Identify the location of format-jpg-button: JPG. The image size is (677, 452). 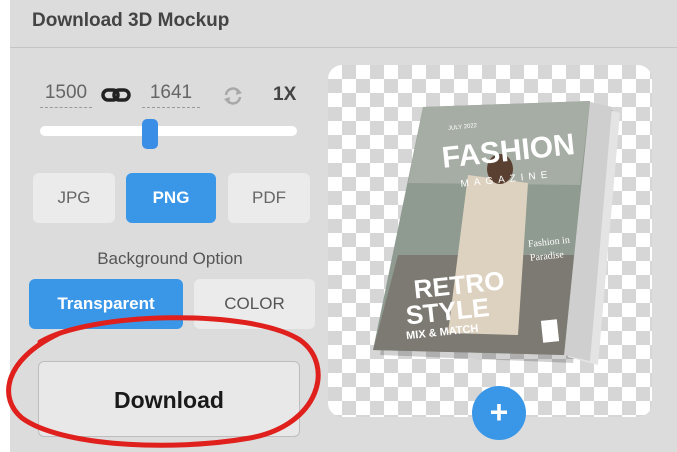
(74, 198).